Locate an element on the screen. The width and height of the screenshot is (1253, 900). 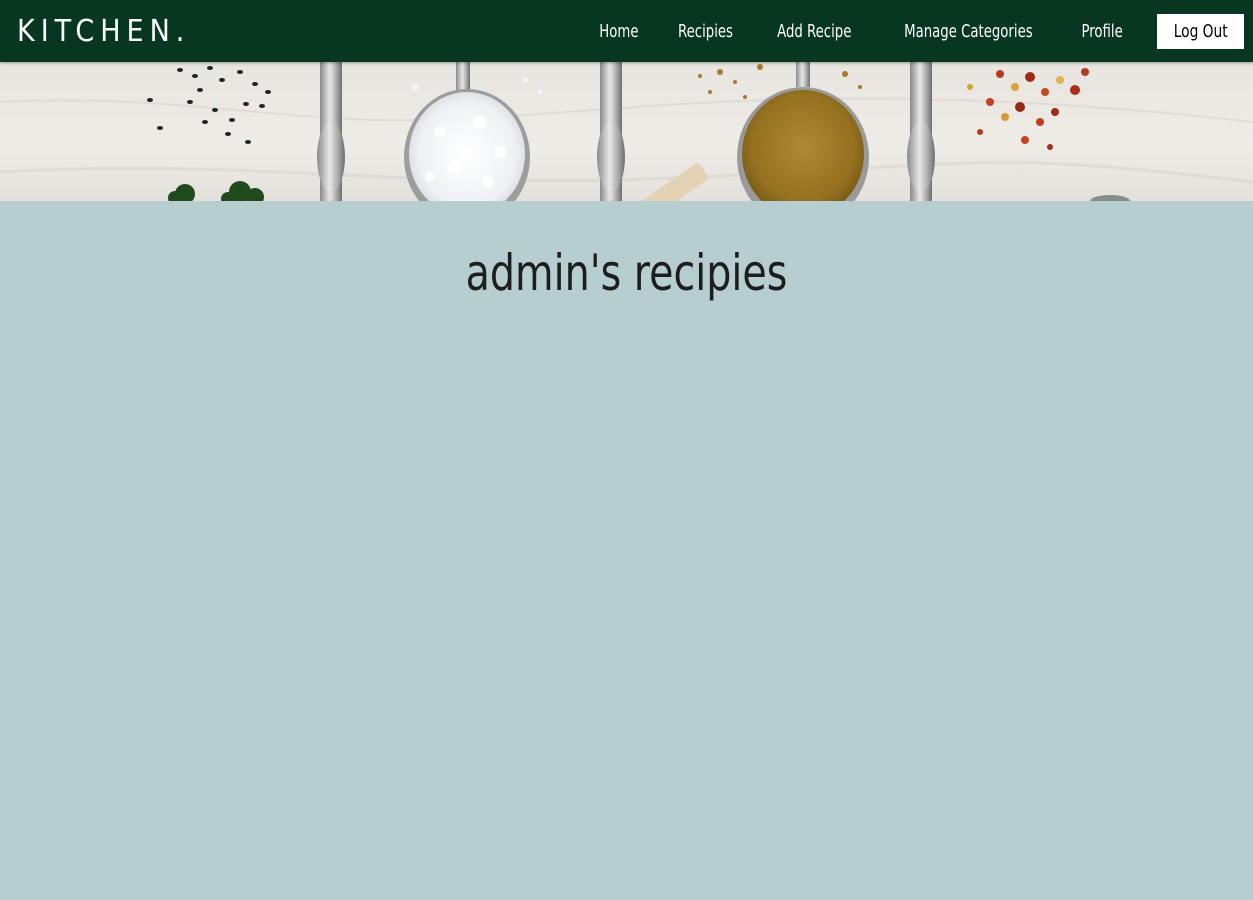
nav-link-profile: Profile is located at coordinates (1101, 31).